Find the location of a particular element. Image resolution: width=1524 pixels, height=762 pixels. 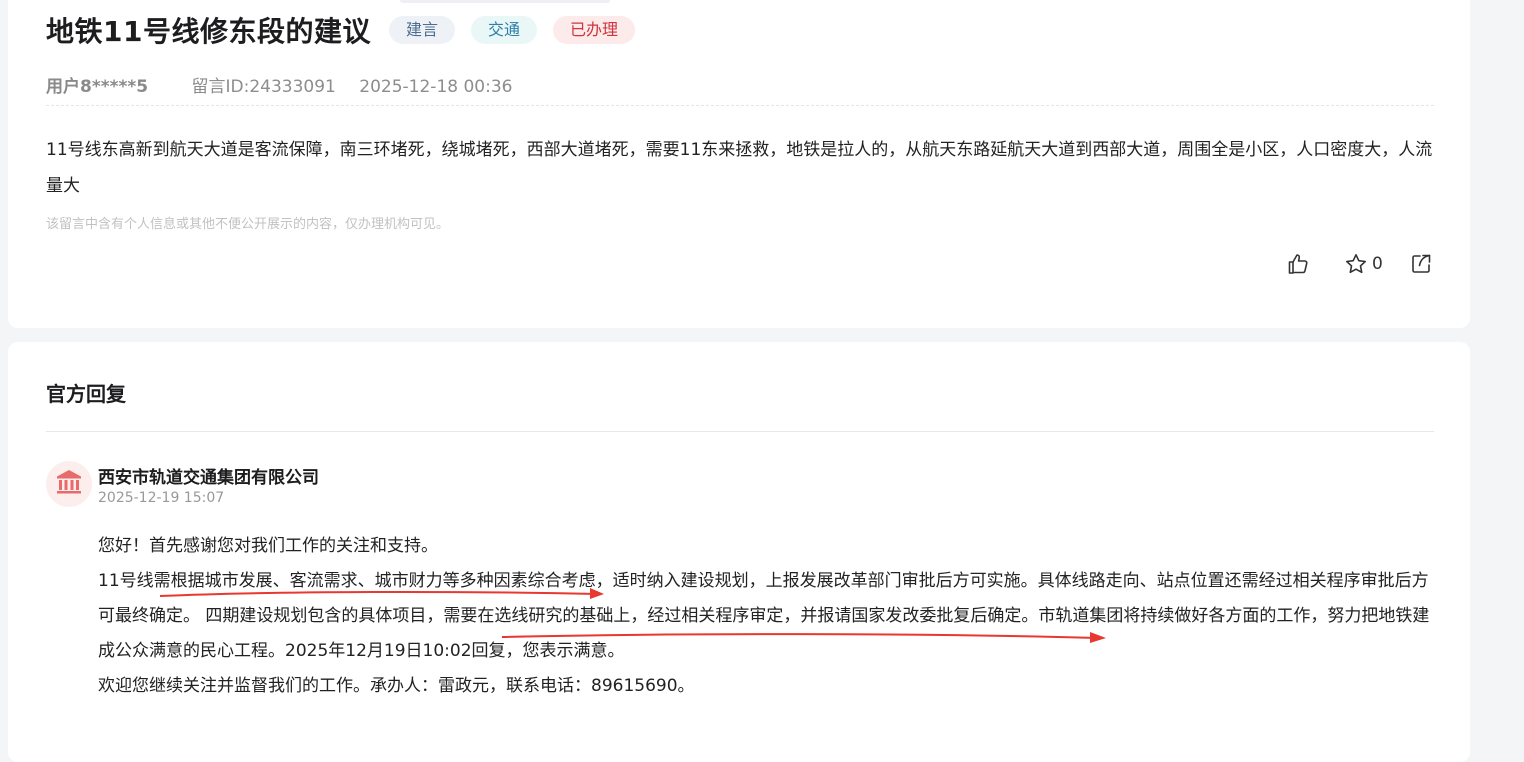

message-time: 2025-12-18 00:36 is located at coordinates (436, 87).